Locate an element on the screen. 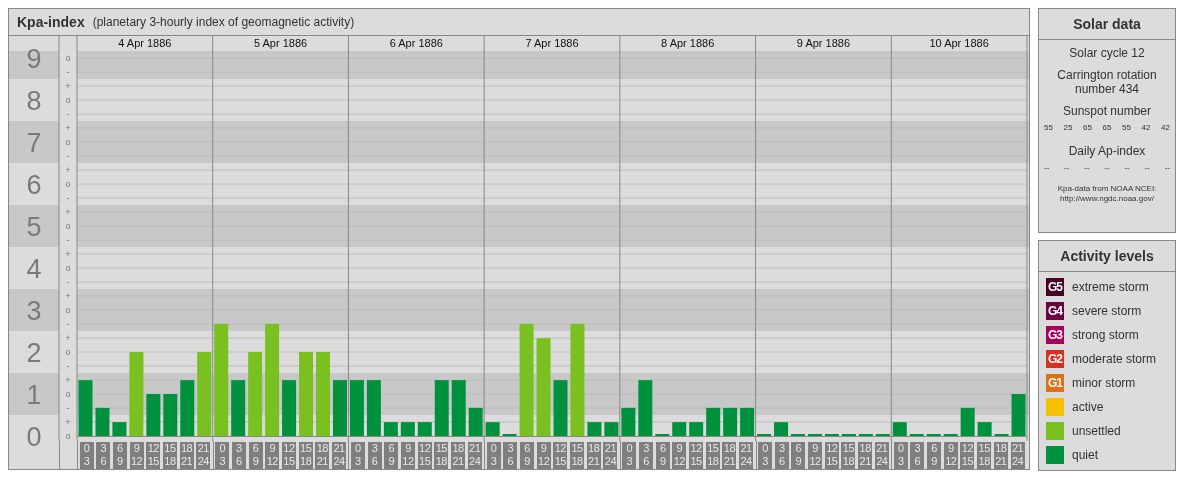 The image size is (1184, 480). level-label: active is located at coordinates (1088, 407).